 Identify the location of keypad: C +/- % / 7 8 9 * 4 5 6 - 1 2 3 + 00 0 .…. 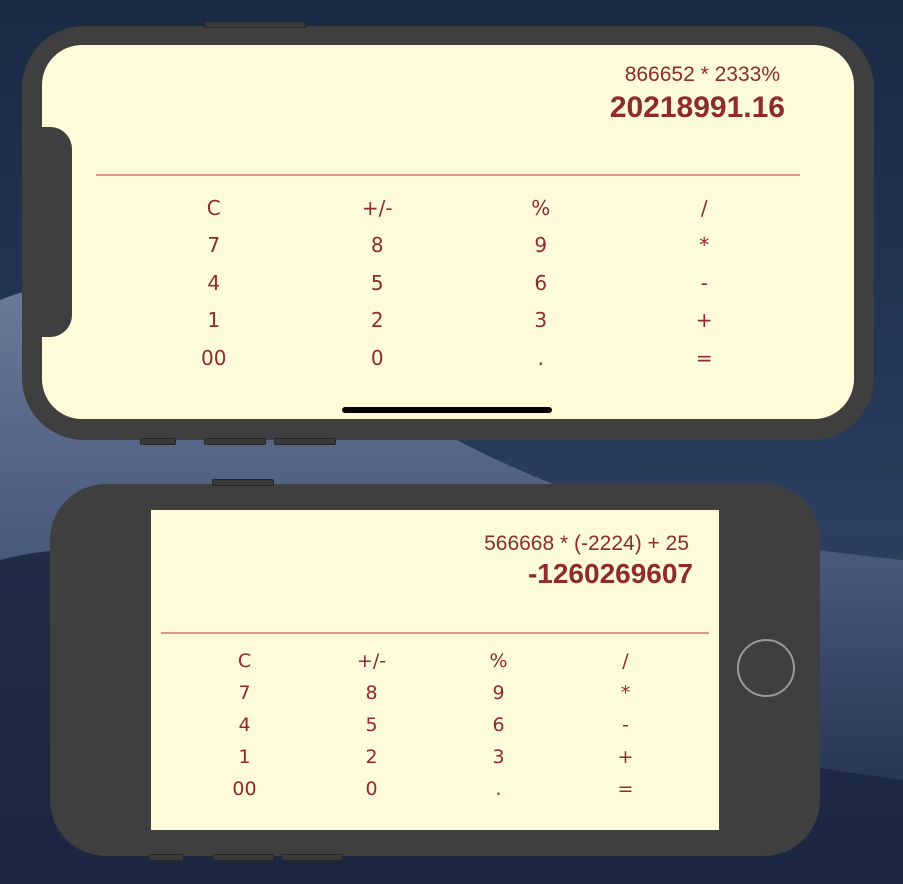
(435, 725).